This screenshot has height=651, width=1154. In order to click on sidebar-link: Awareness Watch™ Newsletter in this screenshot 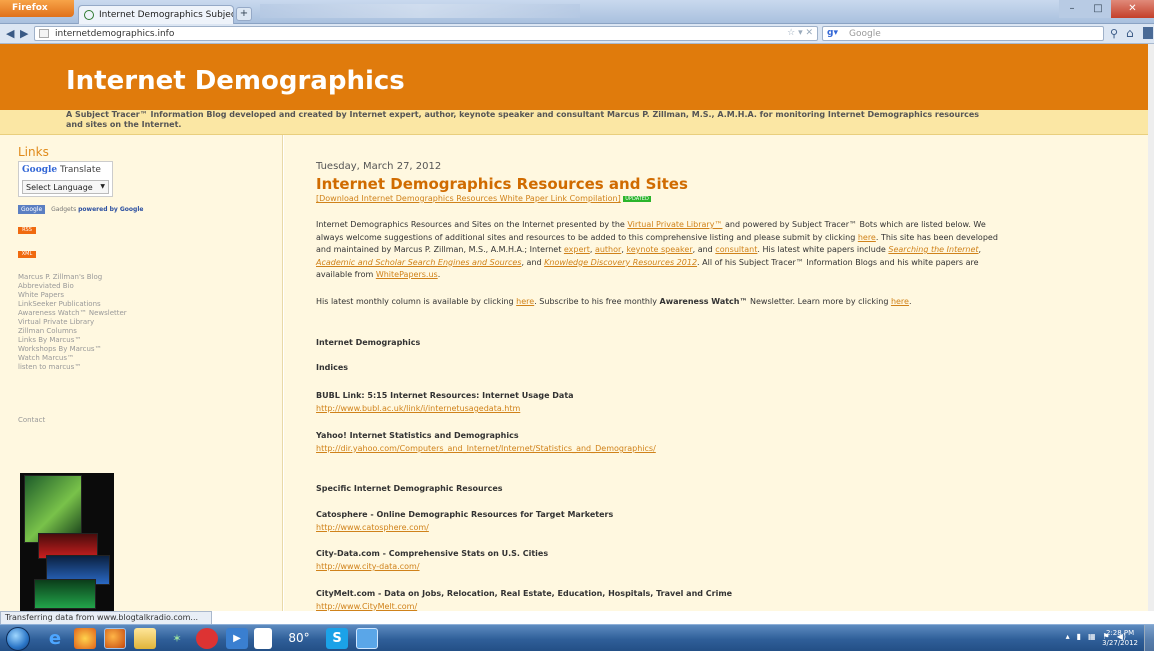, I will do `click(72, 313)`.